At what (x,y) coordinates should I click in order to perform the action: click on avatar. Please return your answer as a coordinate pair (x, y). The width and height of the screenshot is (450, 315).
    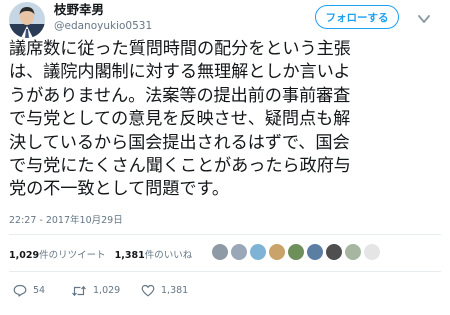
    Looking at the image, I should click on (27, 20).